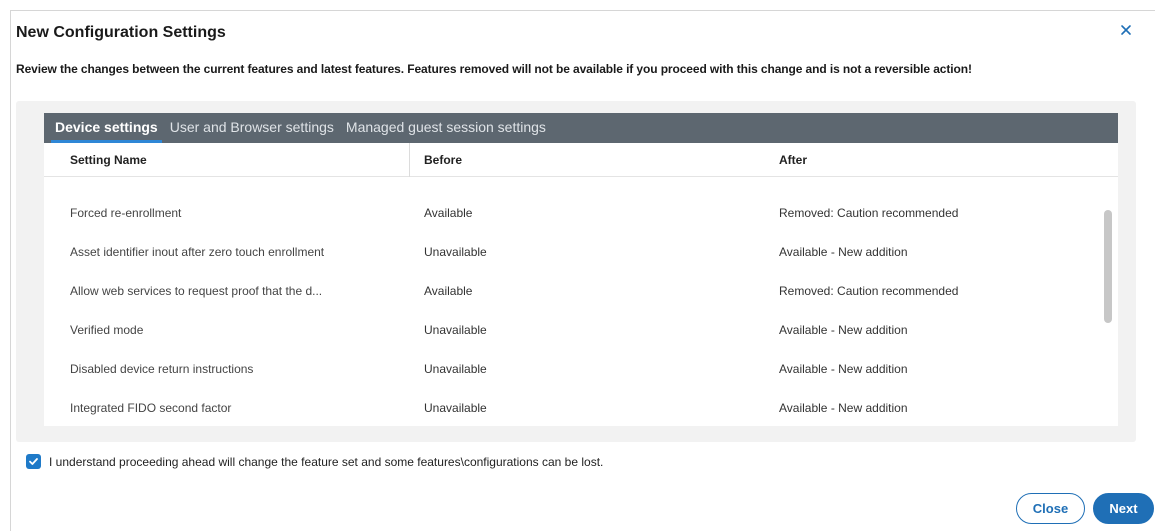 Image resolution: width=1155 pixels, height=531 pixels. What do you see at coordinates (1127, 31) in the screenshot?
I see `close-icon` at bounding box center [1127, 31].